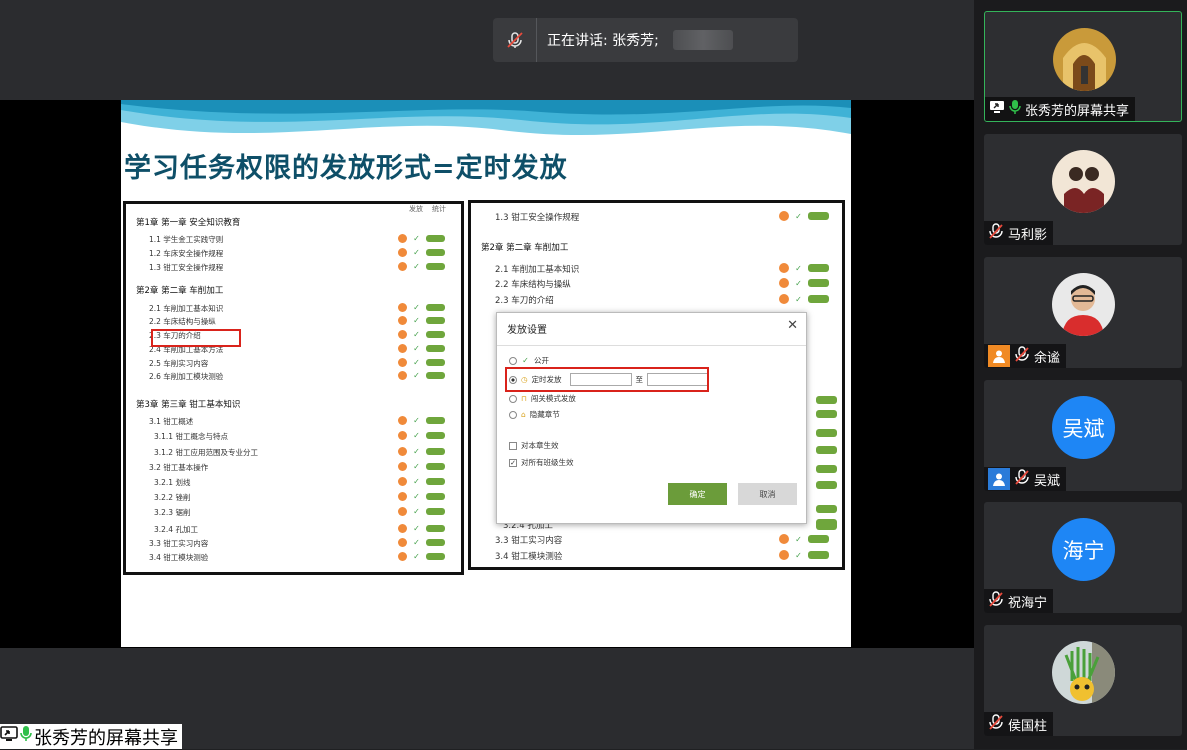 The image size is (1187, 750). What do you see at coordinates (26, 736) in the screenshot?
I see `mic-icon` at bounding box center [26, 736].